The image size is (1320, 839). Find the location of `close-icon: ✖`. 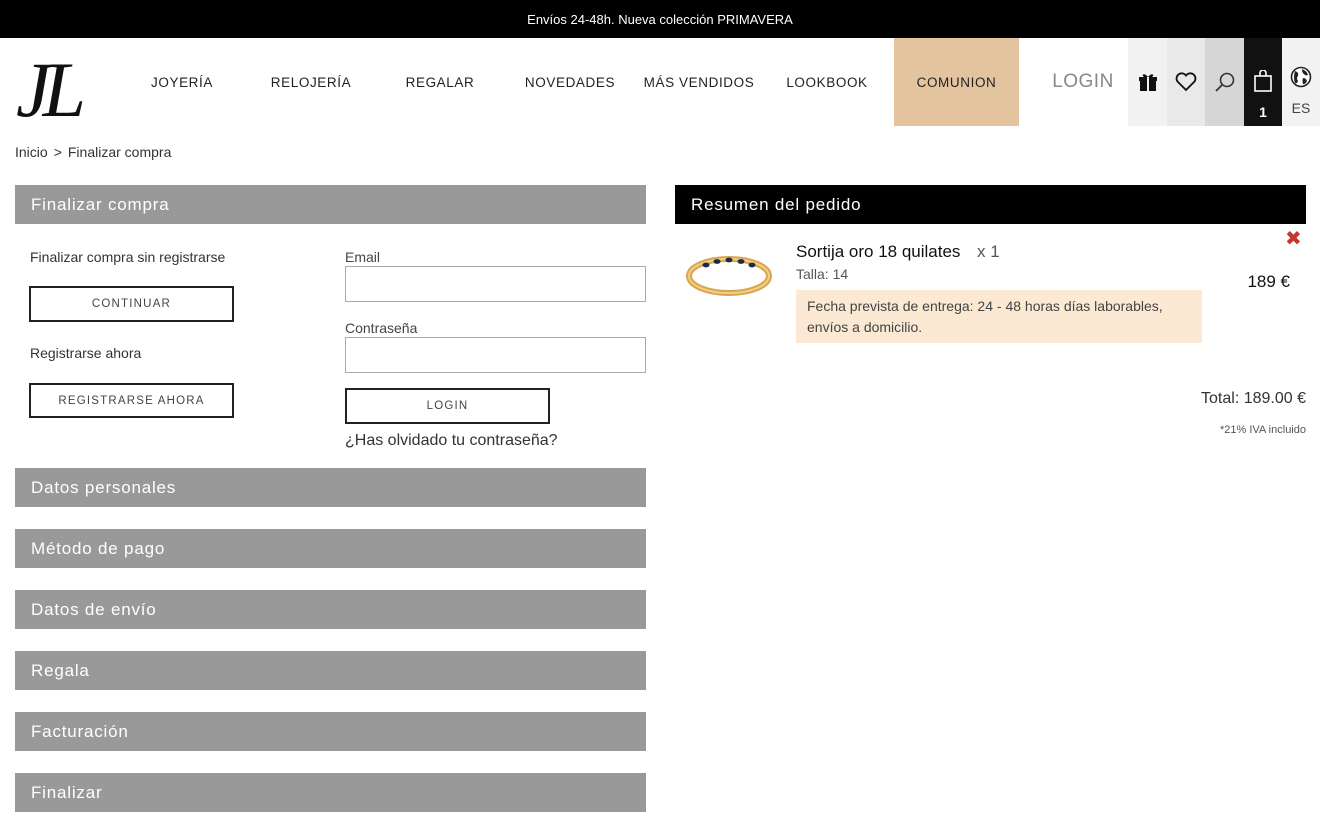

close-icon: ✖ is located at coordinates (1293, 238).